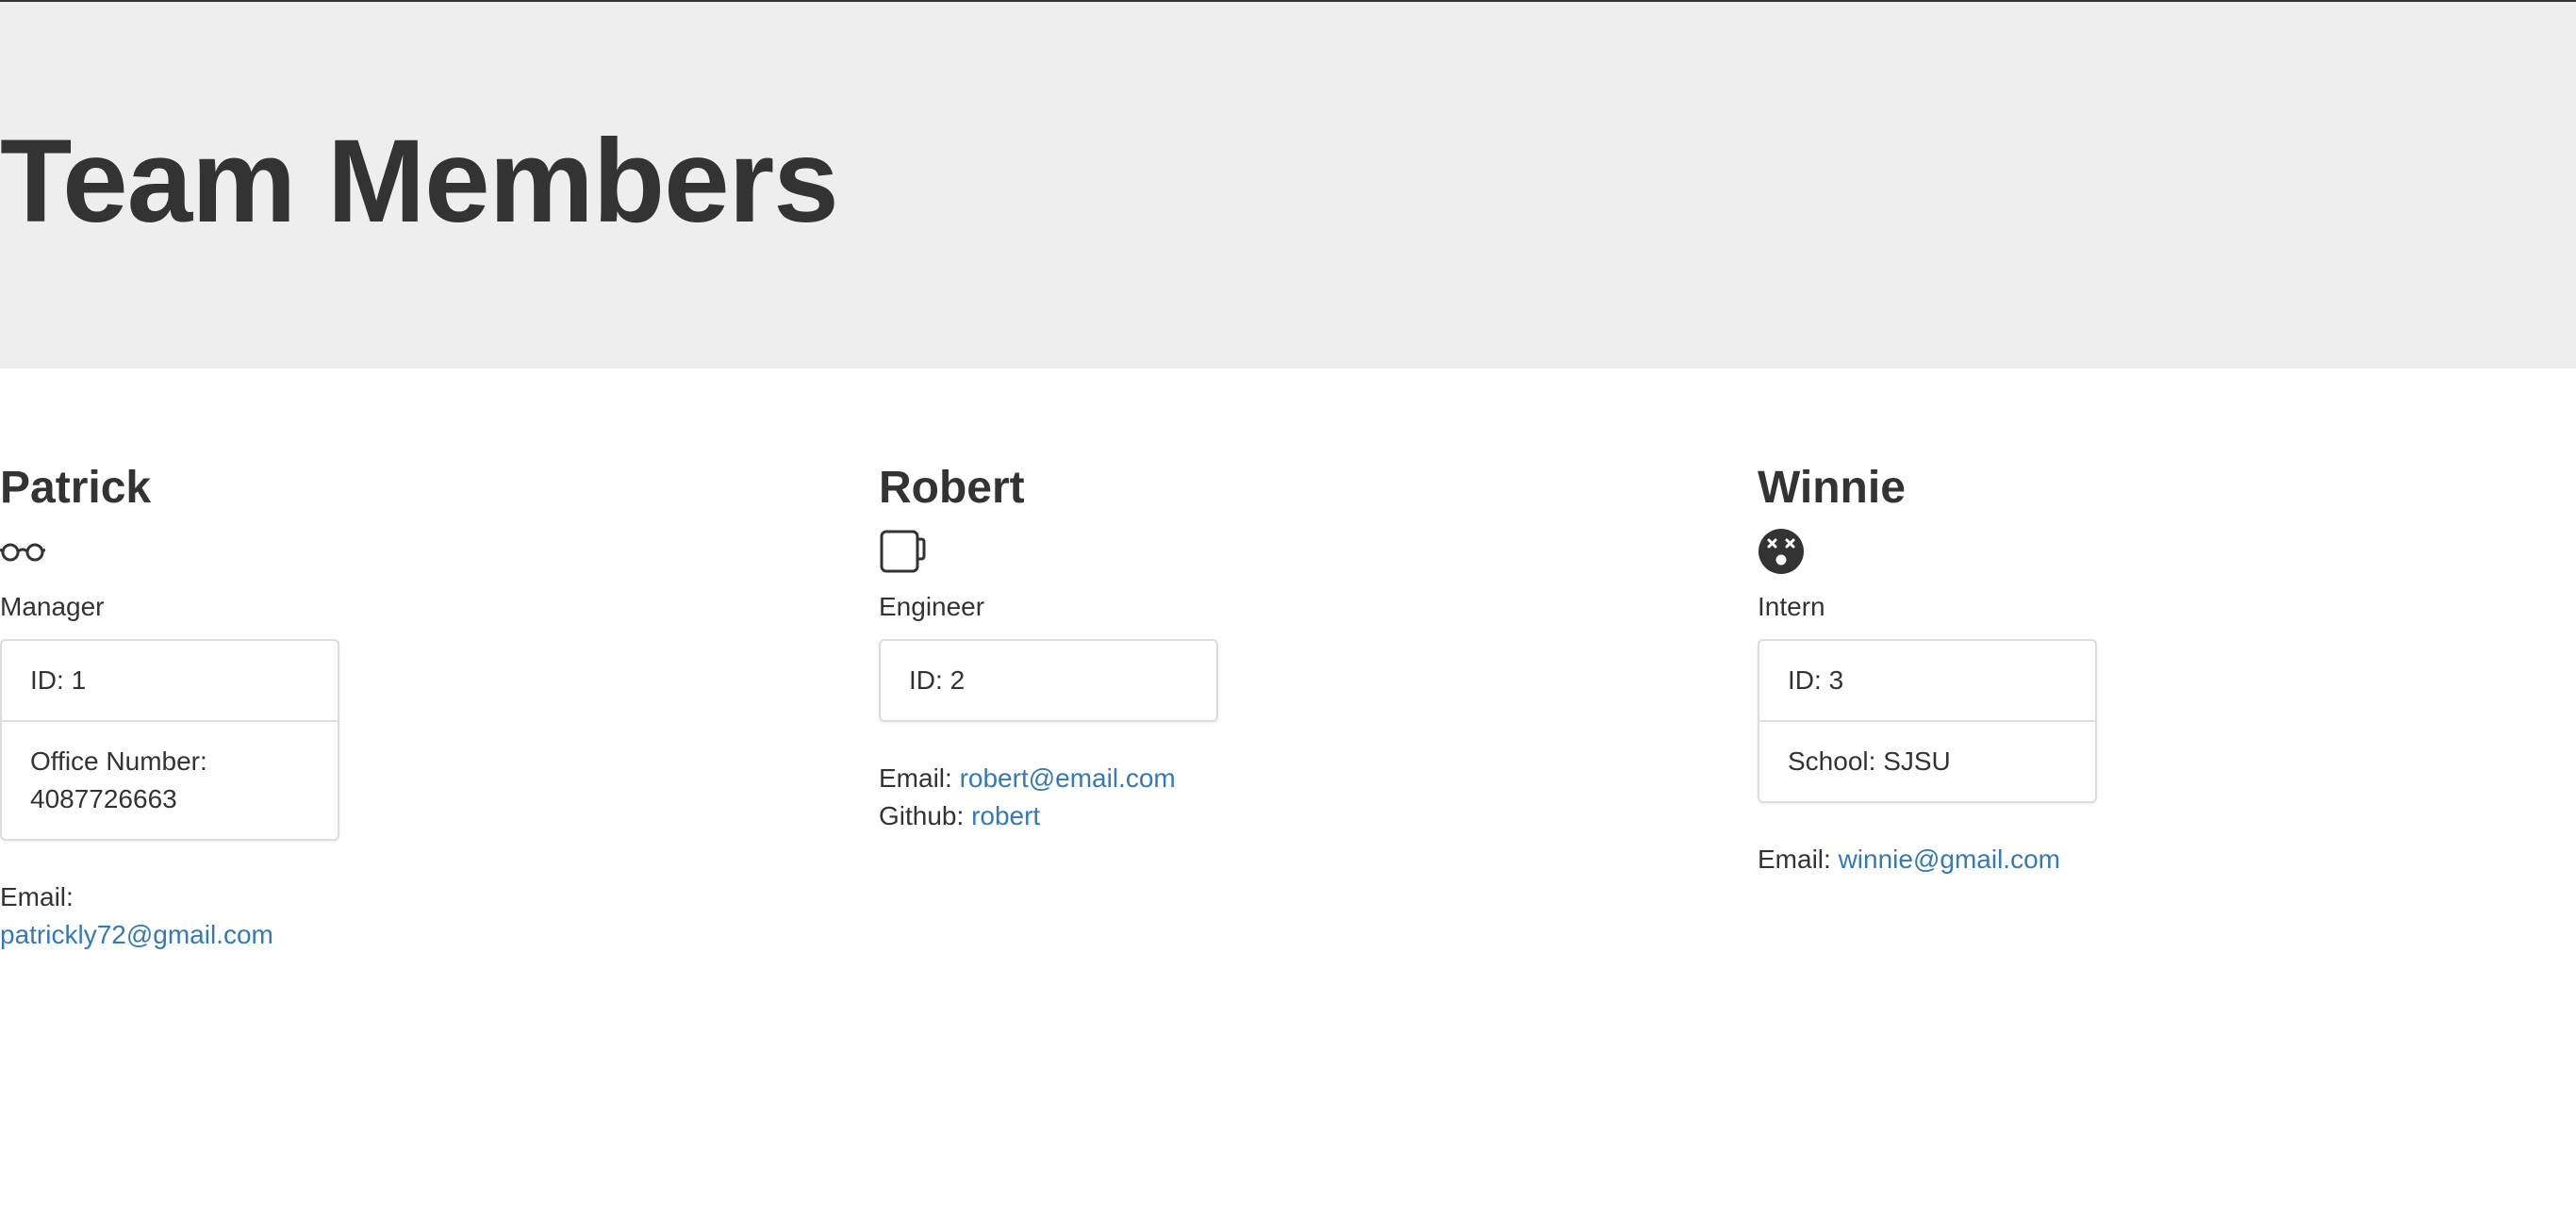 This screenshot has width=2576, height=1214. I want to click on mug-icon, so click(902, 554).